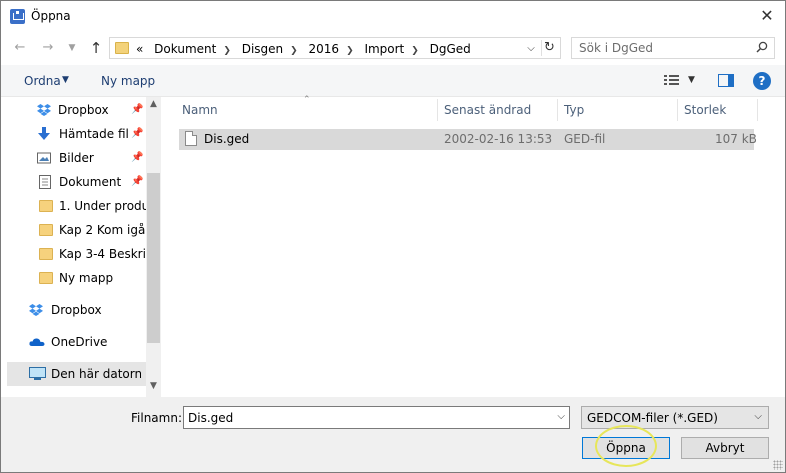 The width and height of the screenshot is (786, 473). I want to click on column-header-size: Storlek, so click(705, 110).